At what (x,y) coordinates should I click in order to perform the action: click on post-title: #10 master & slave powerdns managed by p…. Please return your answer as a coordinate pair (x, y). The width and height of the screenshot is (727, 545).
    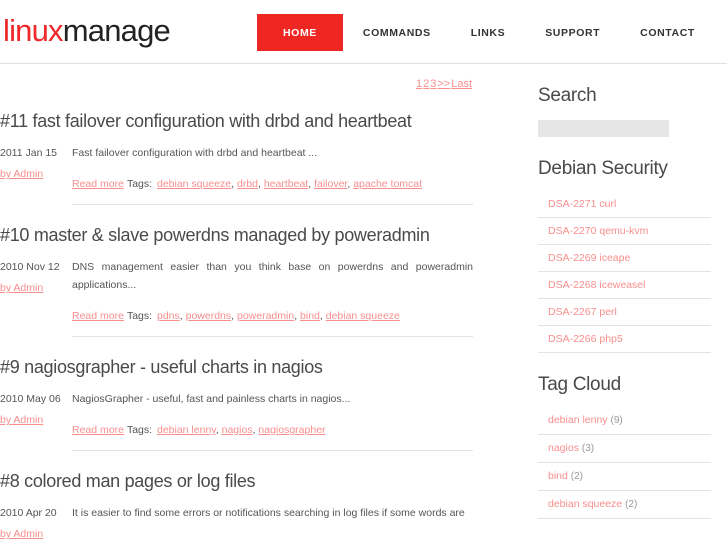
    Looking at the image, I should click on (250, 228).